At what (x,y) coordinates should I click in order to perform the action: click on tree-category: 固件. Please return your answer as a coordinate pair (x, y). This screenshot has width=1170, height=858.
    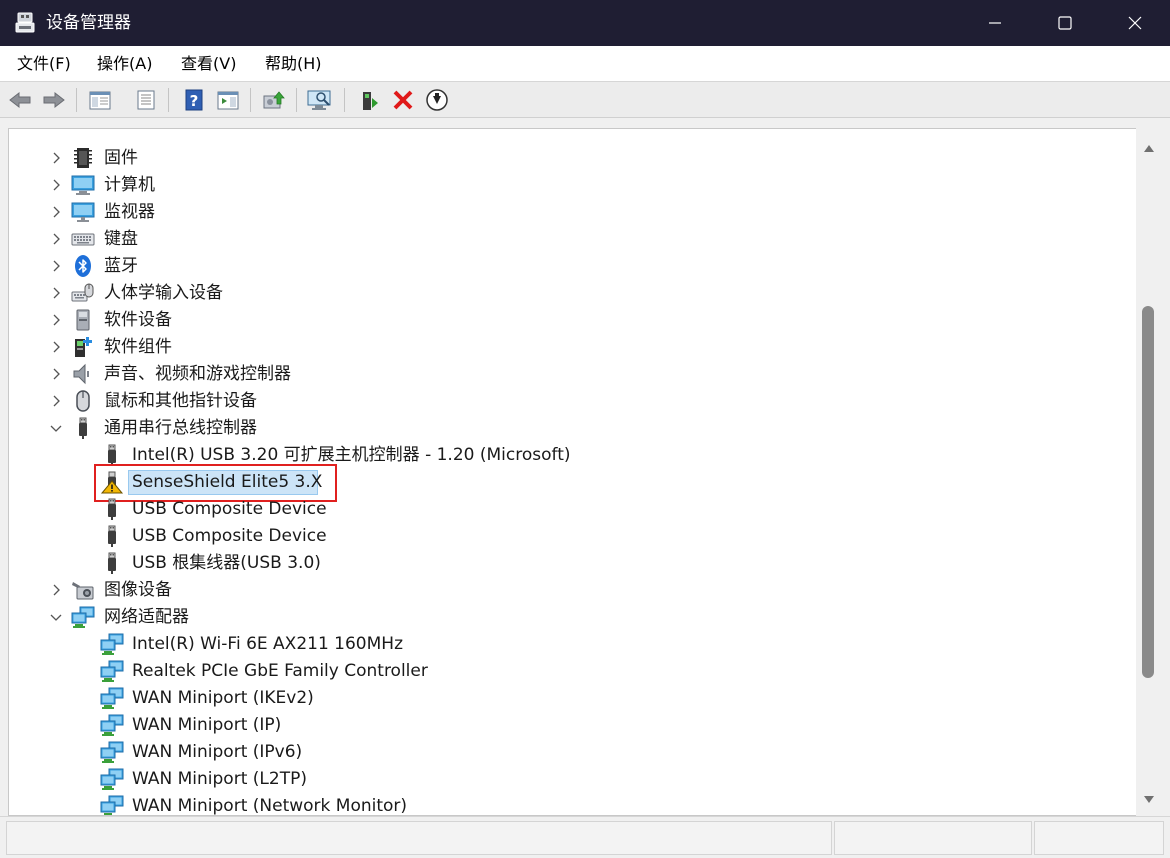
    Looking at the image, I should click on (569, 158).